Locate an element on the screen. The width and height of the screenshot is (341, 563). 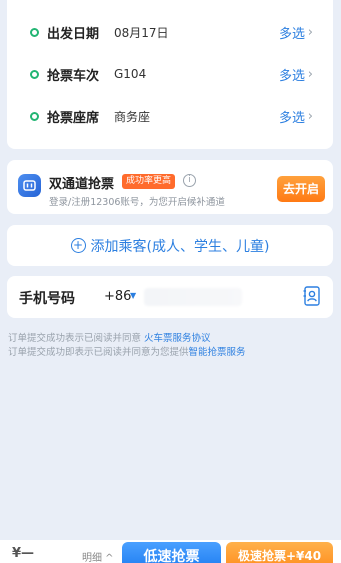
train-service-agreement-link: 火车票服务协议 is located at coordinates (177, 338).